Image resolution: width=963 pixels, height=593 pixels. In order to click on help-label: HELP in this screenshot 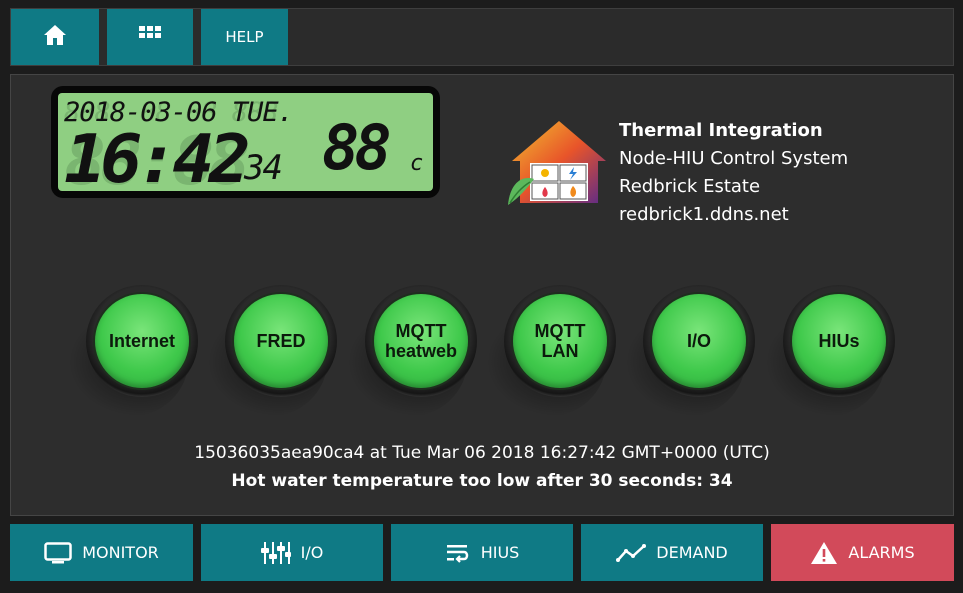, I will do `click(244, 37)`.